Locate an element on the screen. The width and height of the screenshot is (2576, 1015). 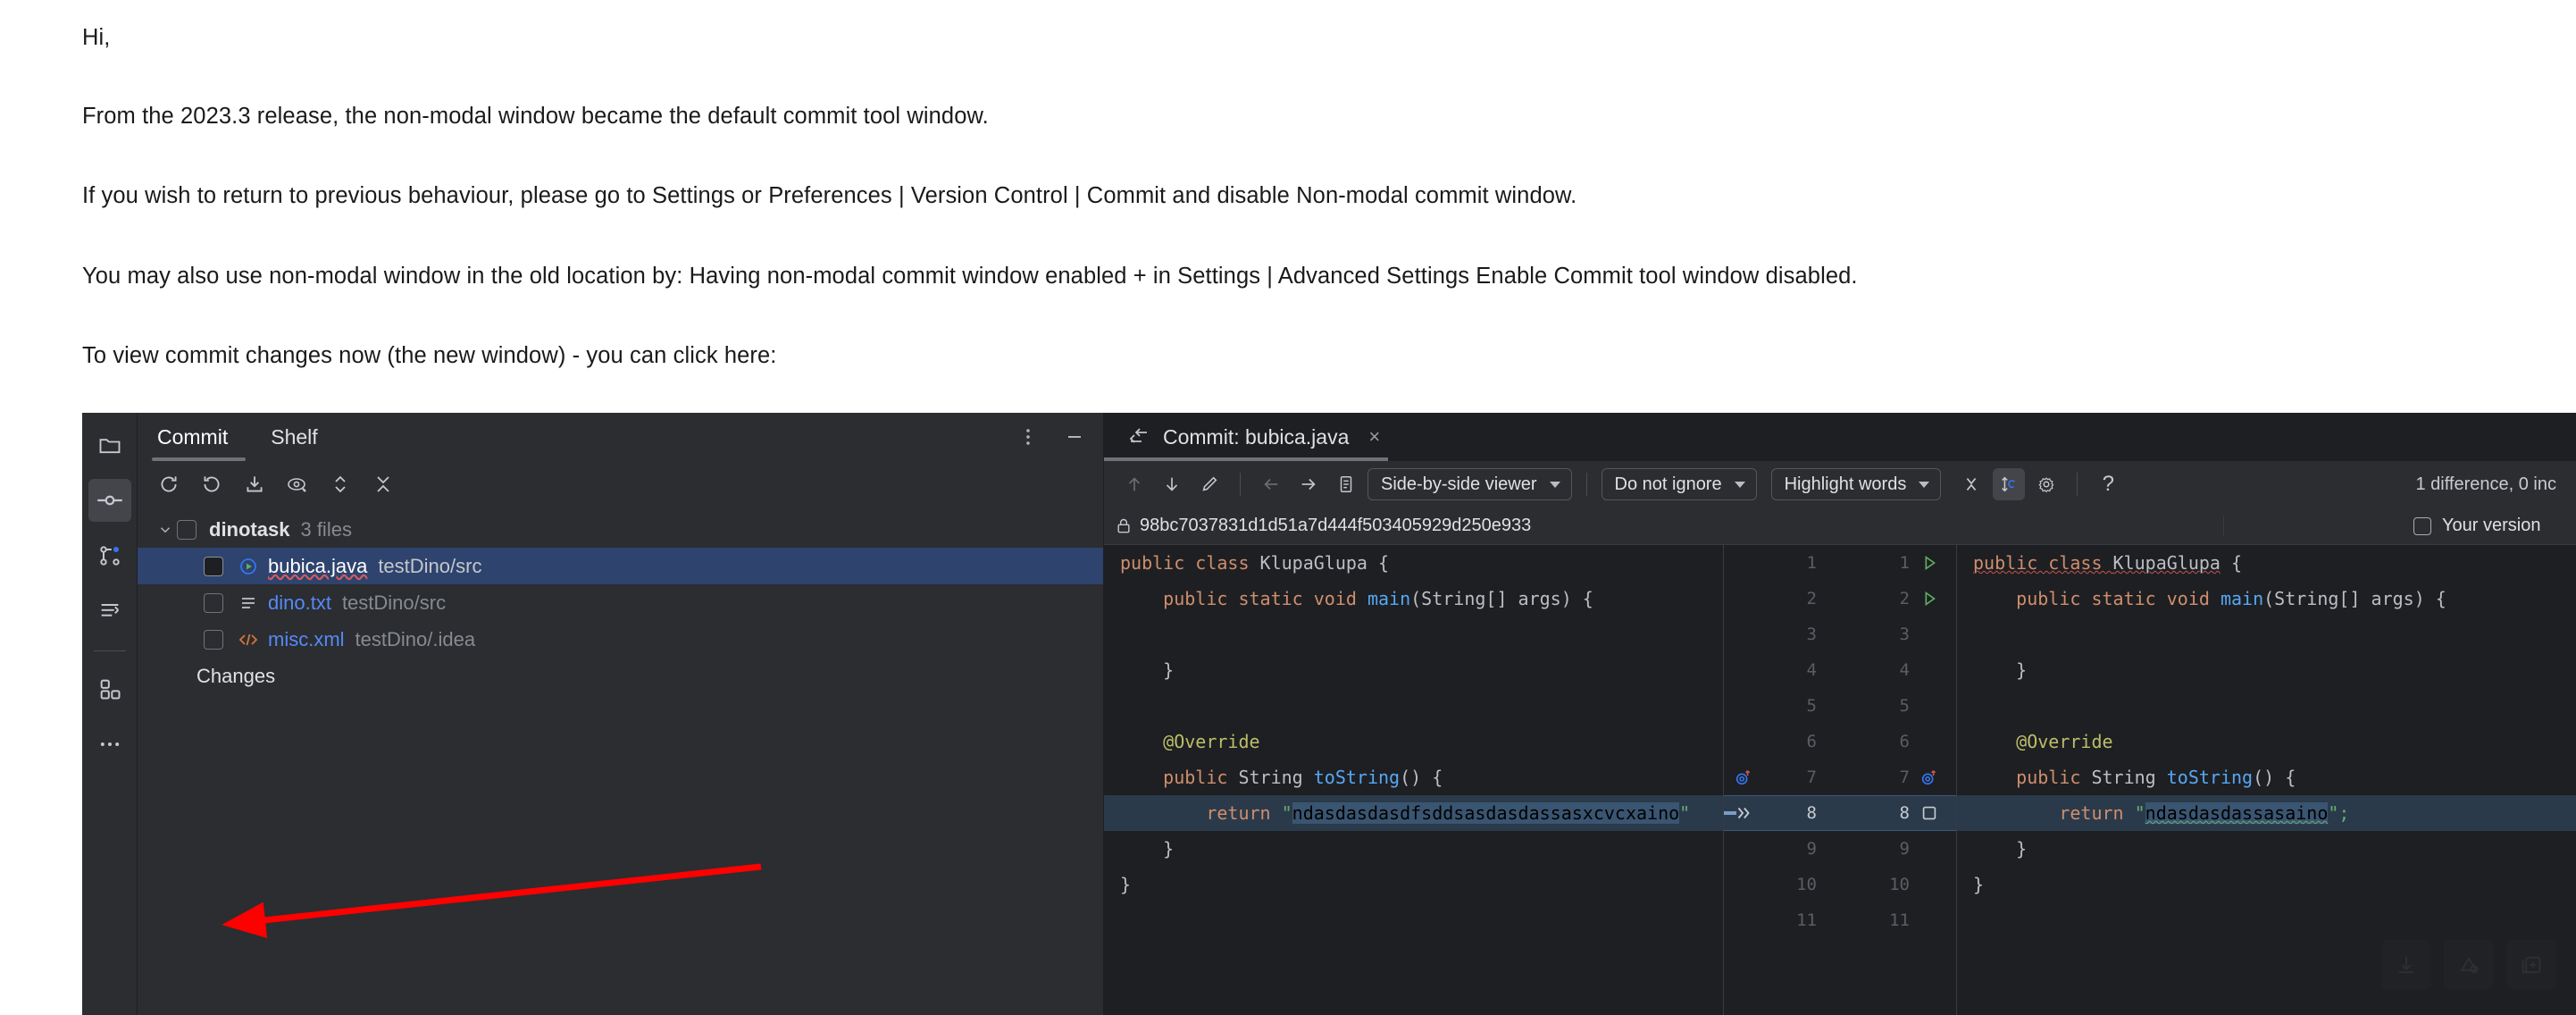
right-line-number: 11 is located at coordinates (1900, 920).